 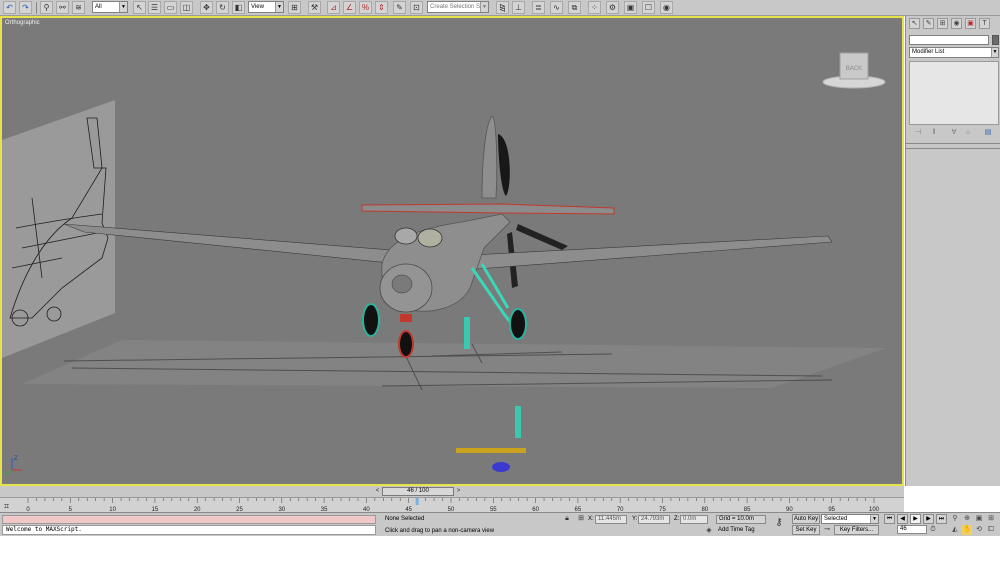 I want to click on named-selection-dropdown: Create Selection Se ▼, so click(x=458, y=7).